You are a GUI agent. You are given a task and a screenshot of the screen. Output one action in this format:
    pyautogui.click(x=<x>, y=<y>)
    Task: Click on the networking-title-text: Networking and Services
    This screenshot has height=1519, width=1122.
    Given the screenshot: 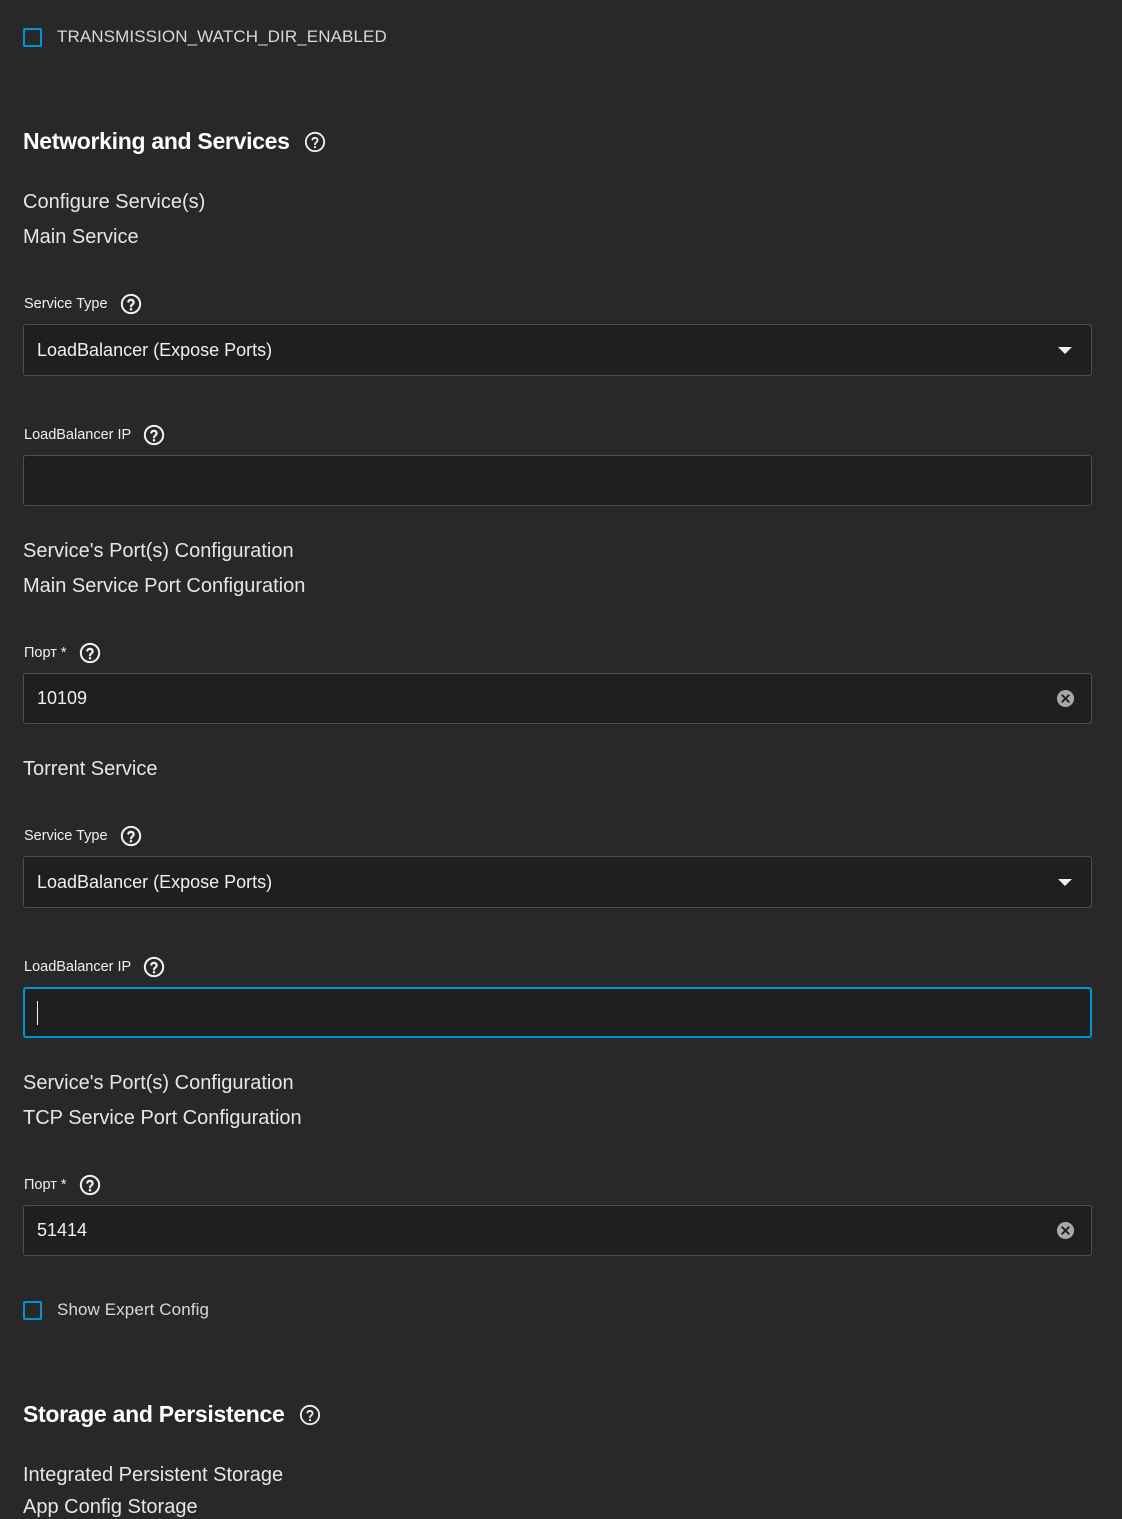 What is the action you would take?
    pyautogui.click(x=156, y=141)
    